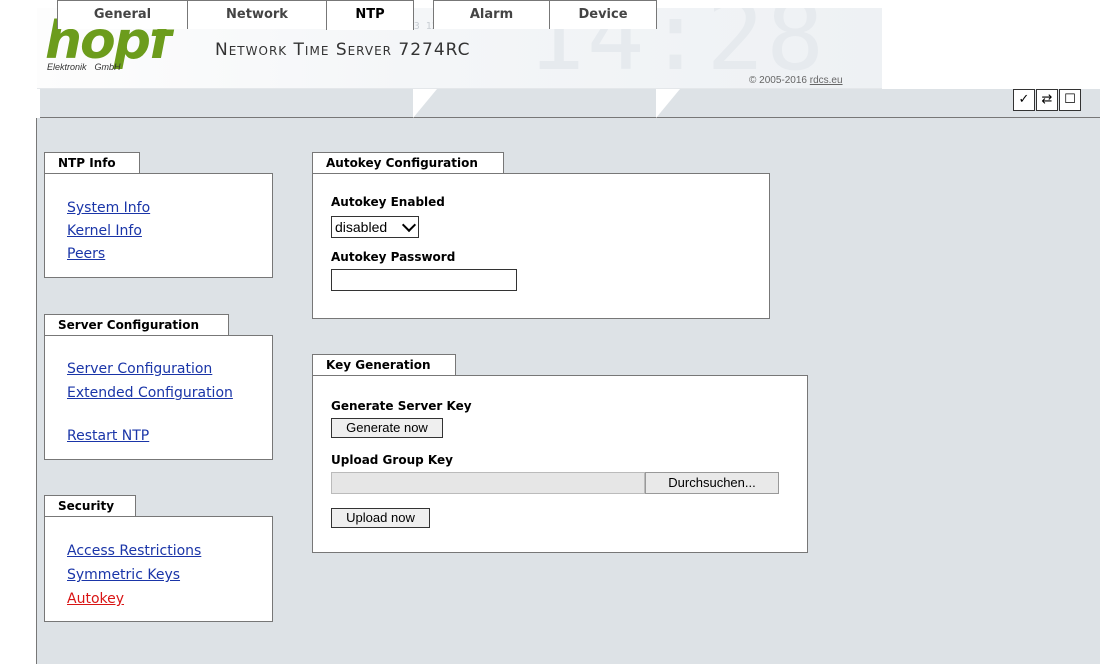 This screenshot has width=1100, height=664. What do you see at coordinates (380, 518) in the screenshot?
I see `upload-now-button: Upload now` at bounding box center [380, 518].